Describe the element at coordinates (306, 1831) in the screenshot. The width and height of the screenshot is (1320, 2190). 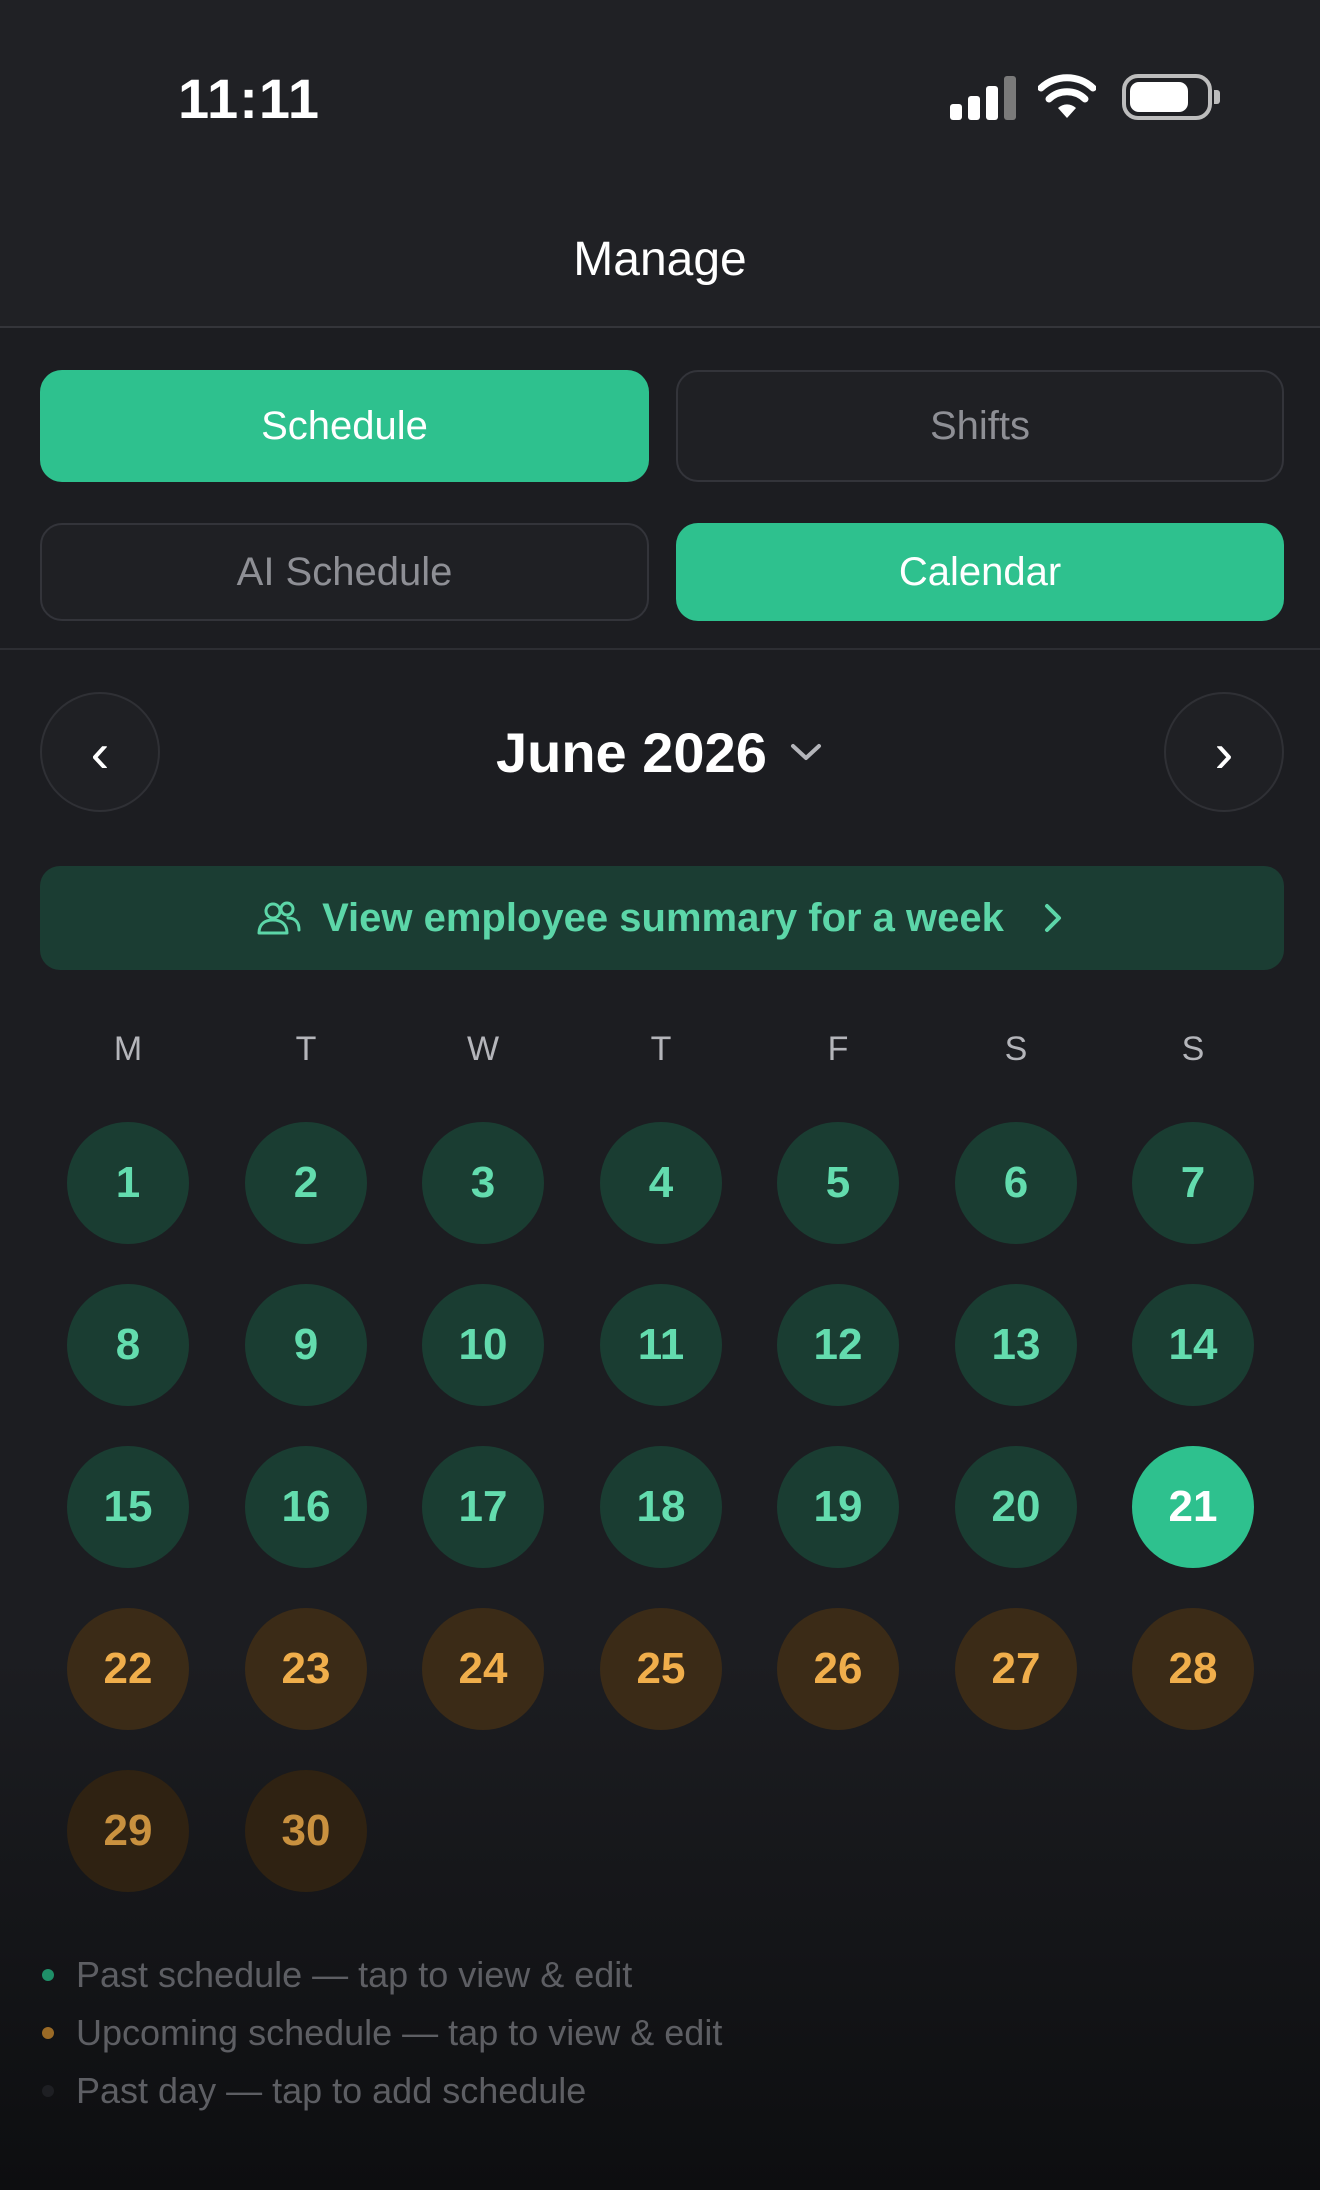
I see `day-cell: 30` at that location.